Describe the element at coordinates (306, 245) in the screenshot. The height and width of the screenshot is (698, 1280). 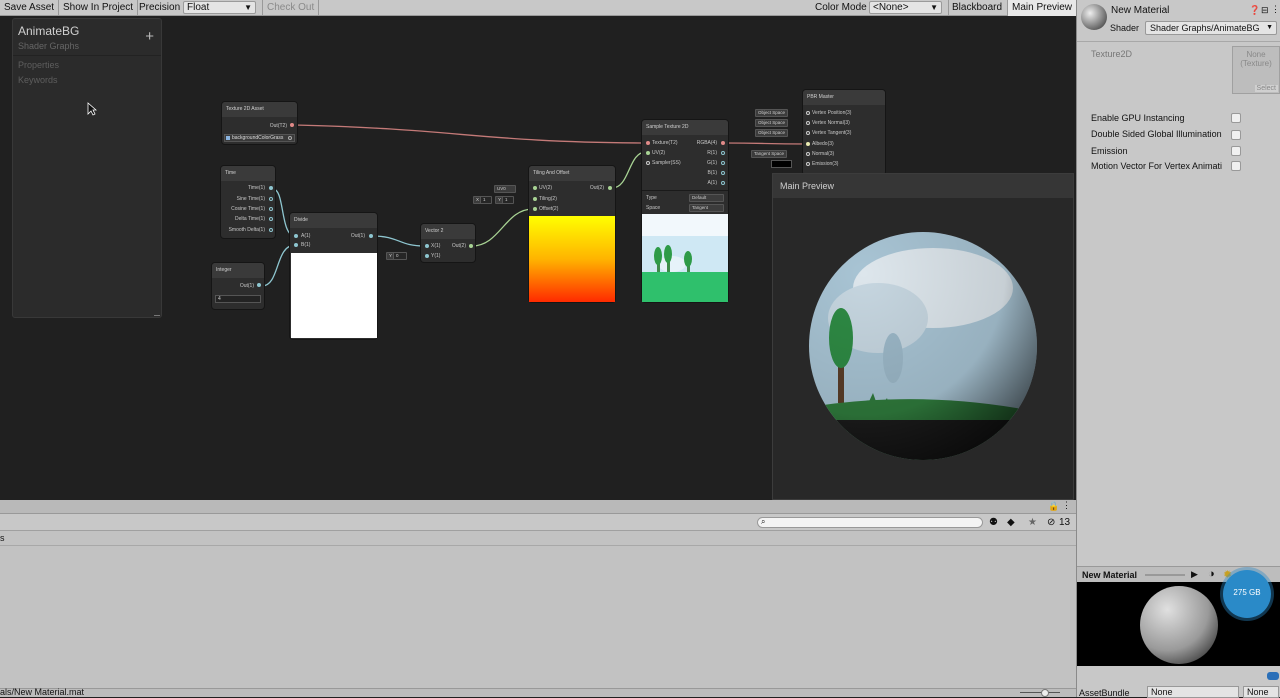
I see `port-label: B(1)` at that location.